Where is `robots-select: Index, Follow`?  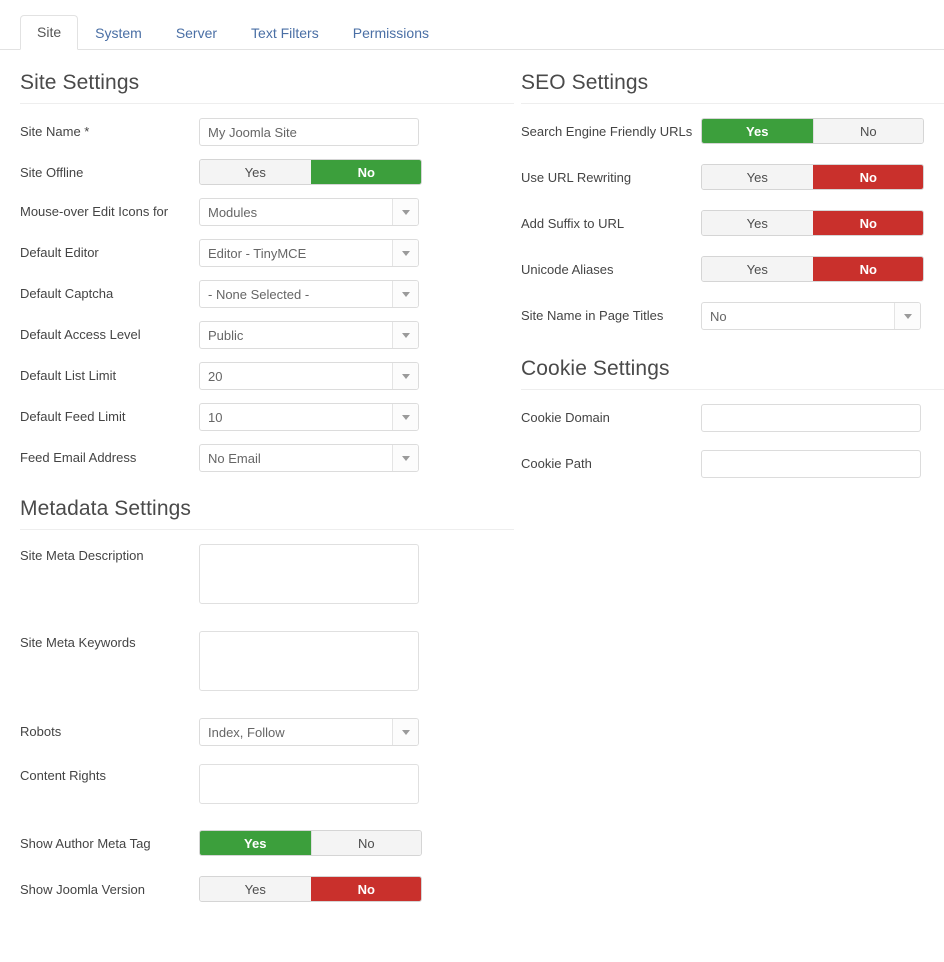
robots-select: Index, Follow is located at coordinates (309, 732).